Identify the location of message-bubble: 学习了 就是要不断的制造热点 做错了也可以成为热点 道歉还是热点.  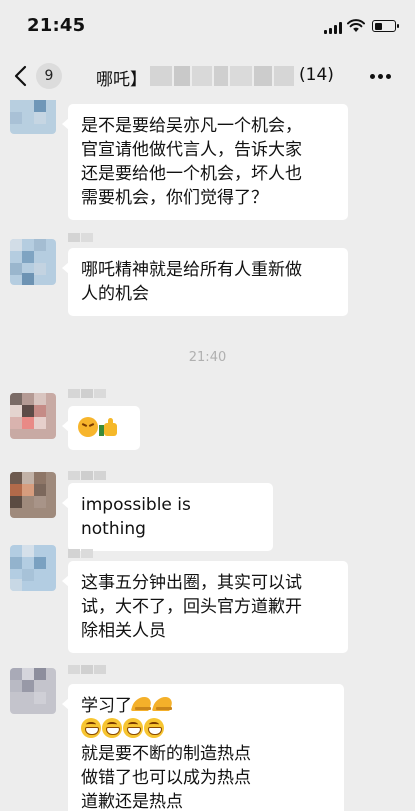
(203, 747).